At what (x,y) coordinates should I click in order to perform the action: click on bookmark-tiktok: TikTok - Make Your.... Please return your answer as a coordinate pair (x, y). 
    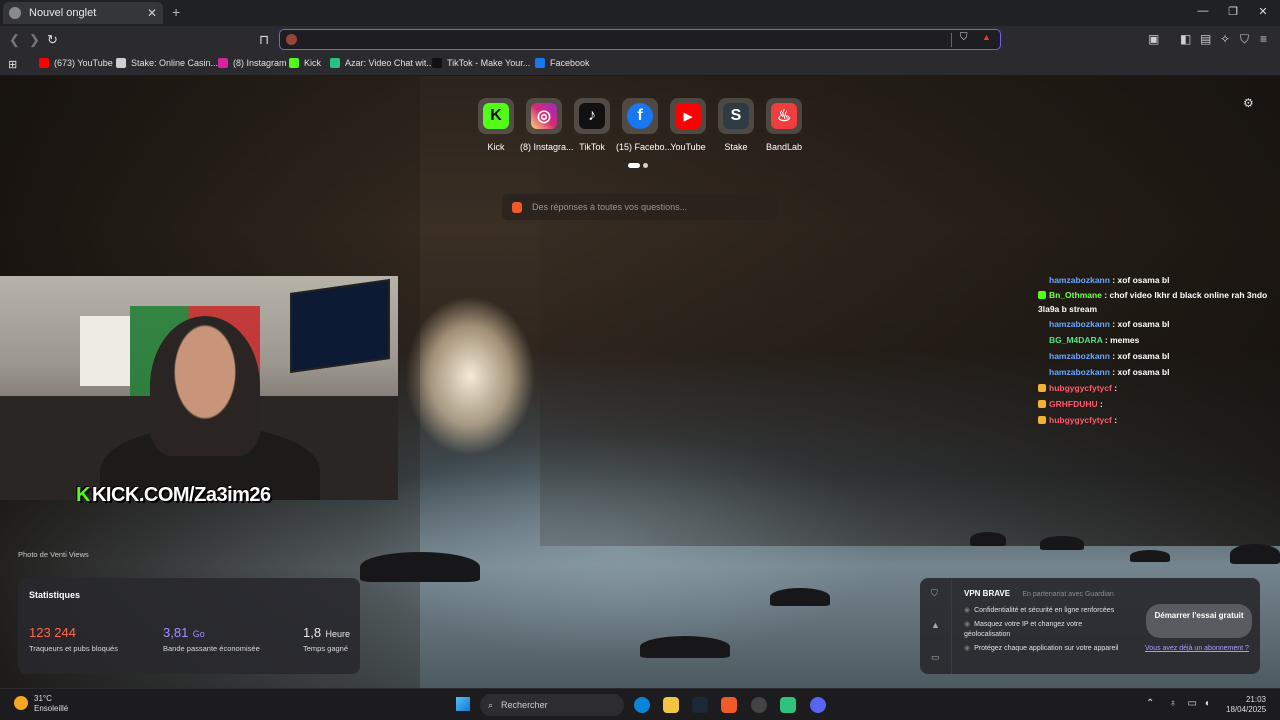
    Looking at the image, I should click on (481, 63).